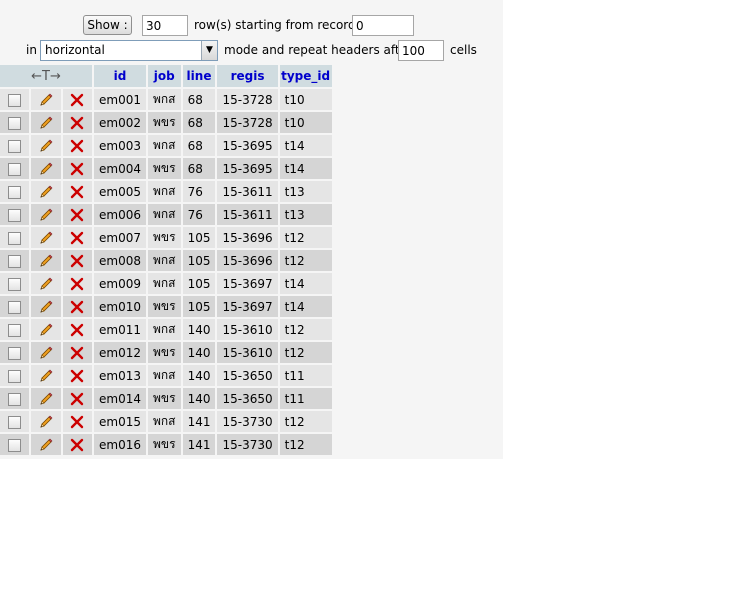 The height and width of the screenshot is (591, 746). What do you see at coordinates (305, 76) in the screenshot?
I see `column-header-type-id: type_id` at bounding box center [305, 76].